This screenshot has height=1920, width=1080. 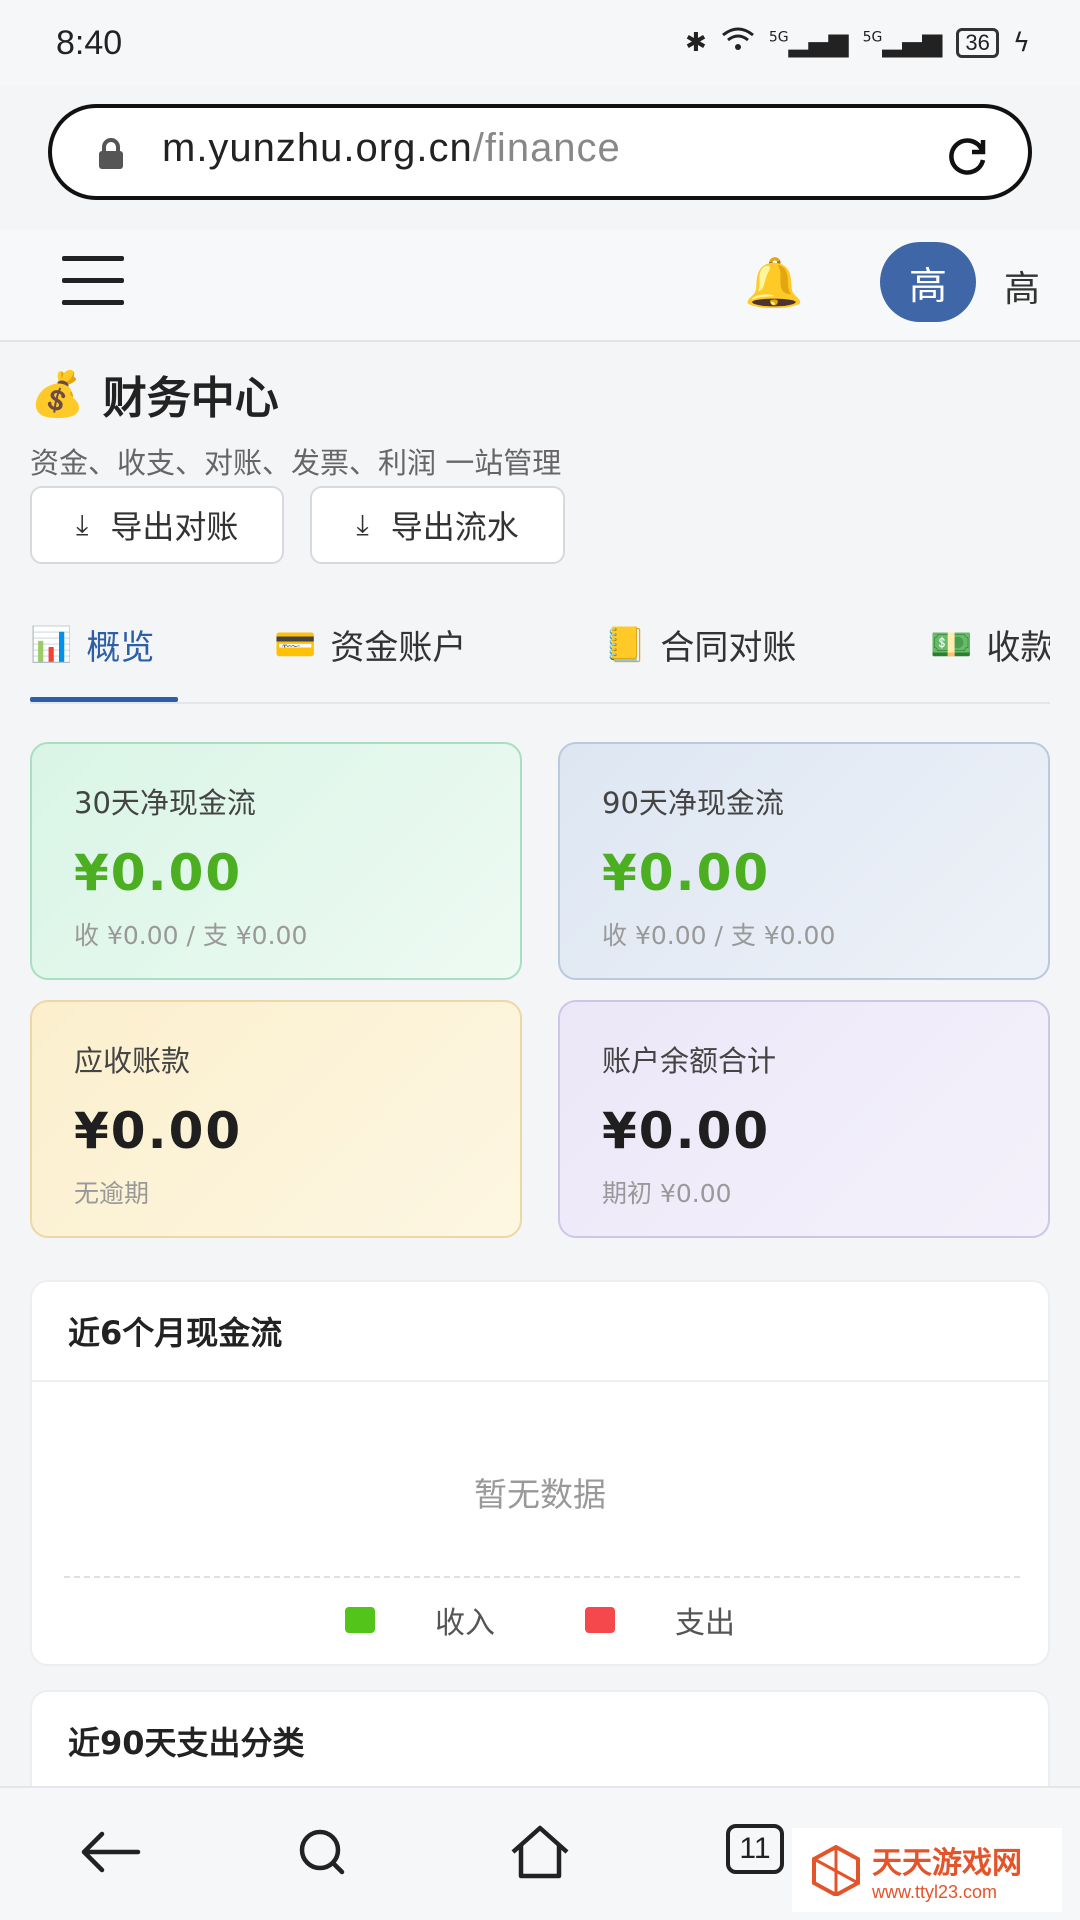 I want to click on menu-icon, so click(x=93, y=281).